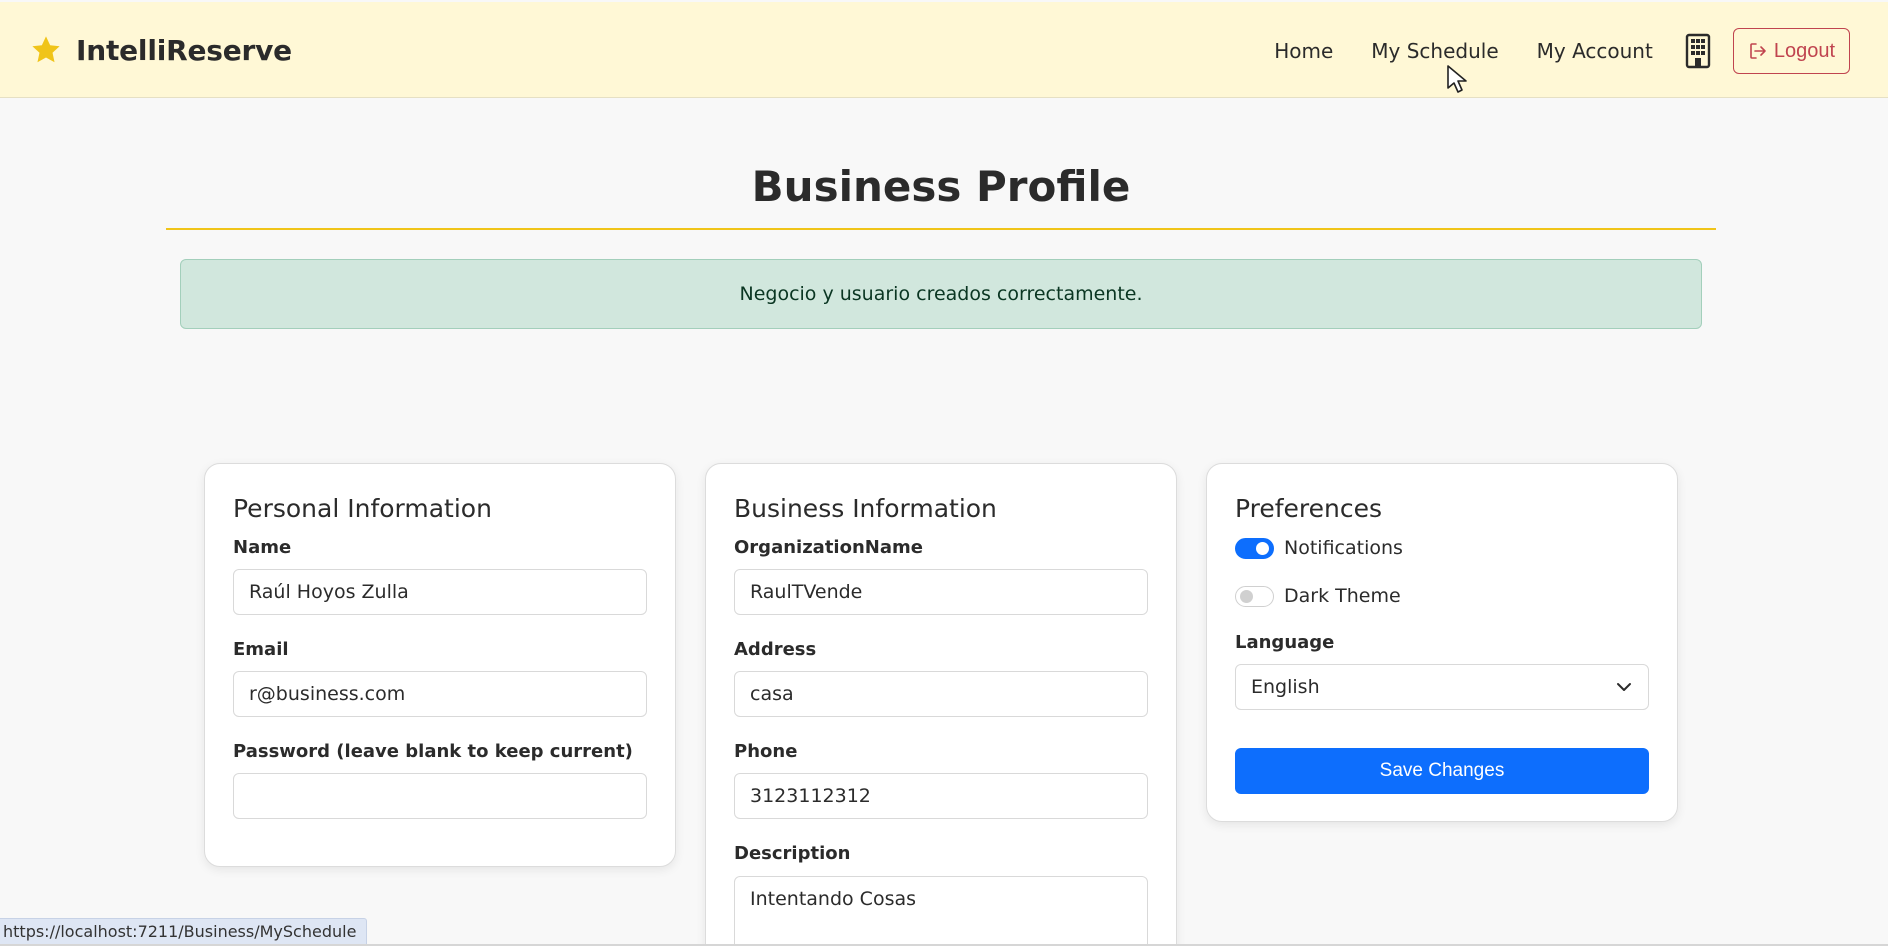 This screenshot has width=1888, height=946. Describe the element at coordinates (440, 592) in the screenshot. I see `name-field: Raúl Hoyos Zulla` at that location.